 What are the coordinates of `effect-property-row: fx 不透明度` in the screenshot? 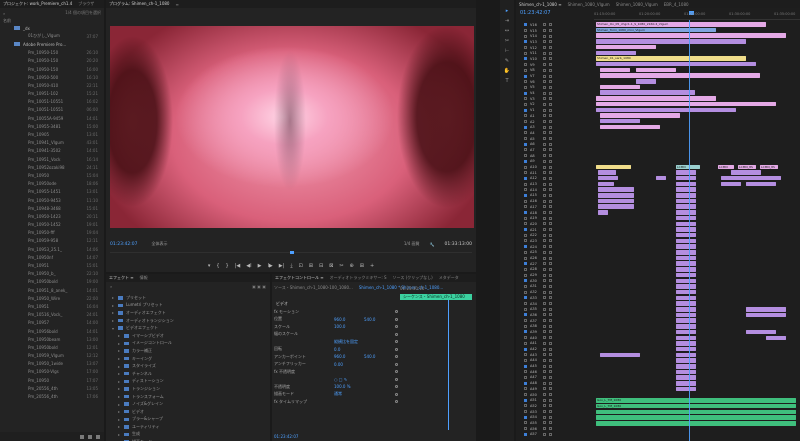 It's located at (336, 372).